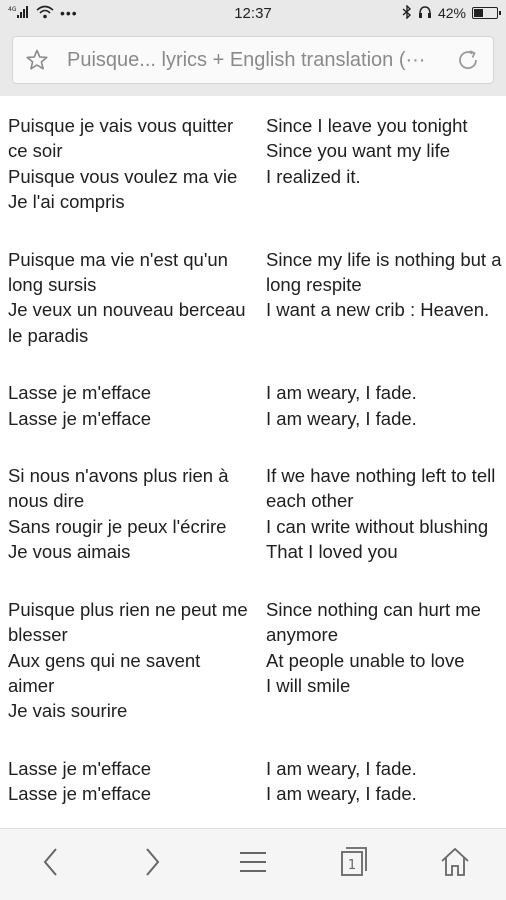 This screenshot has width=506, height=900. I want to click on home-icon, so click(455, 864).